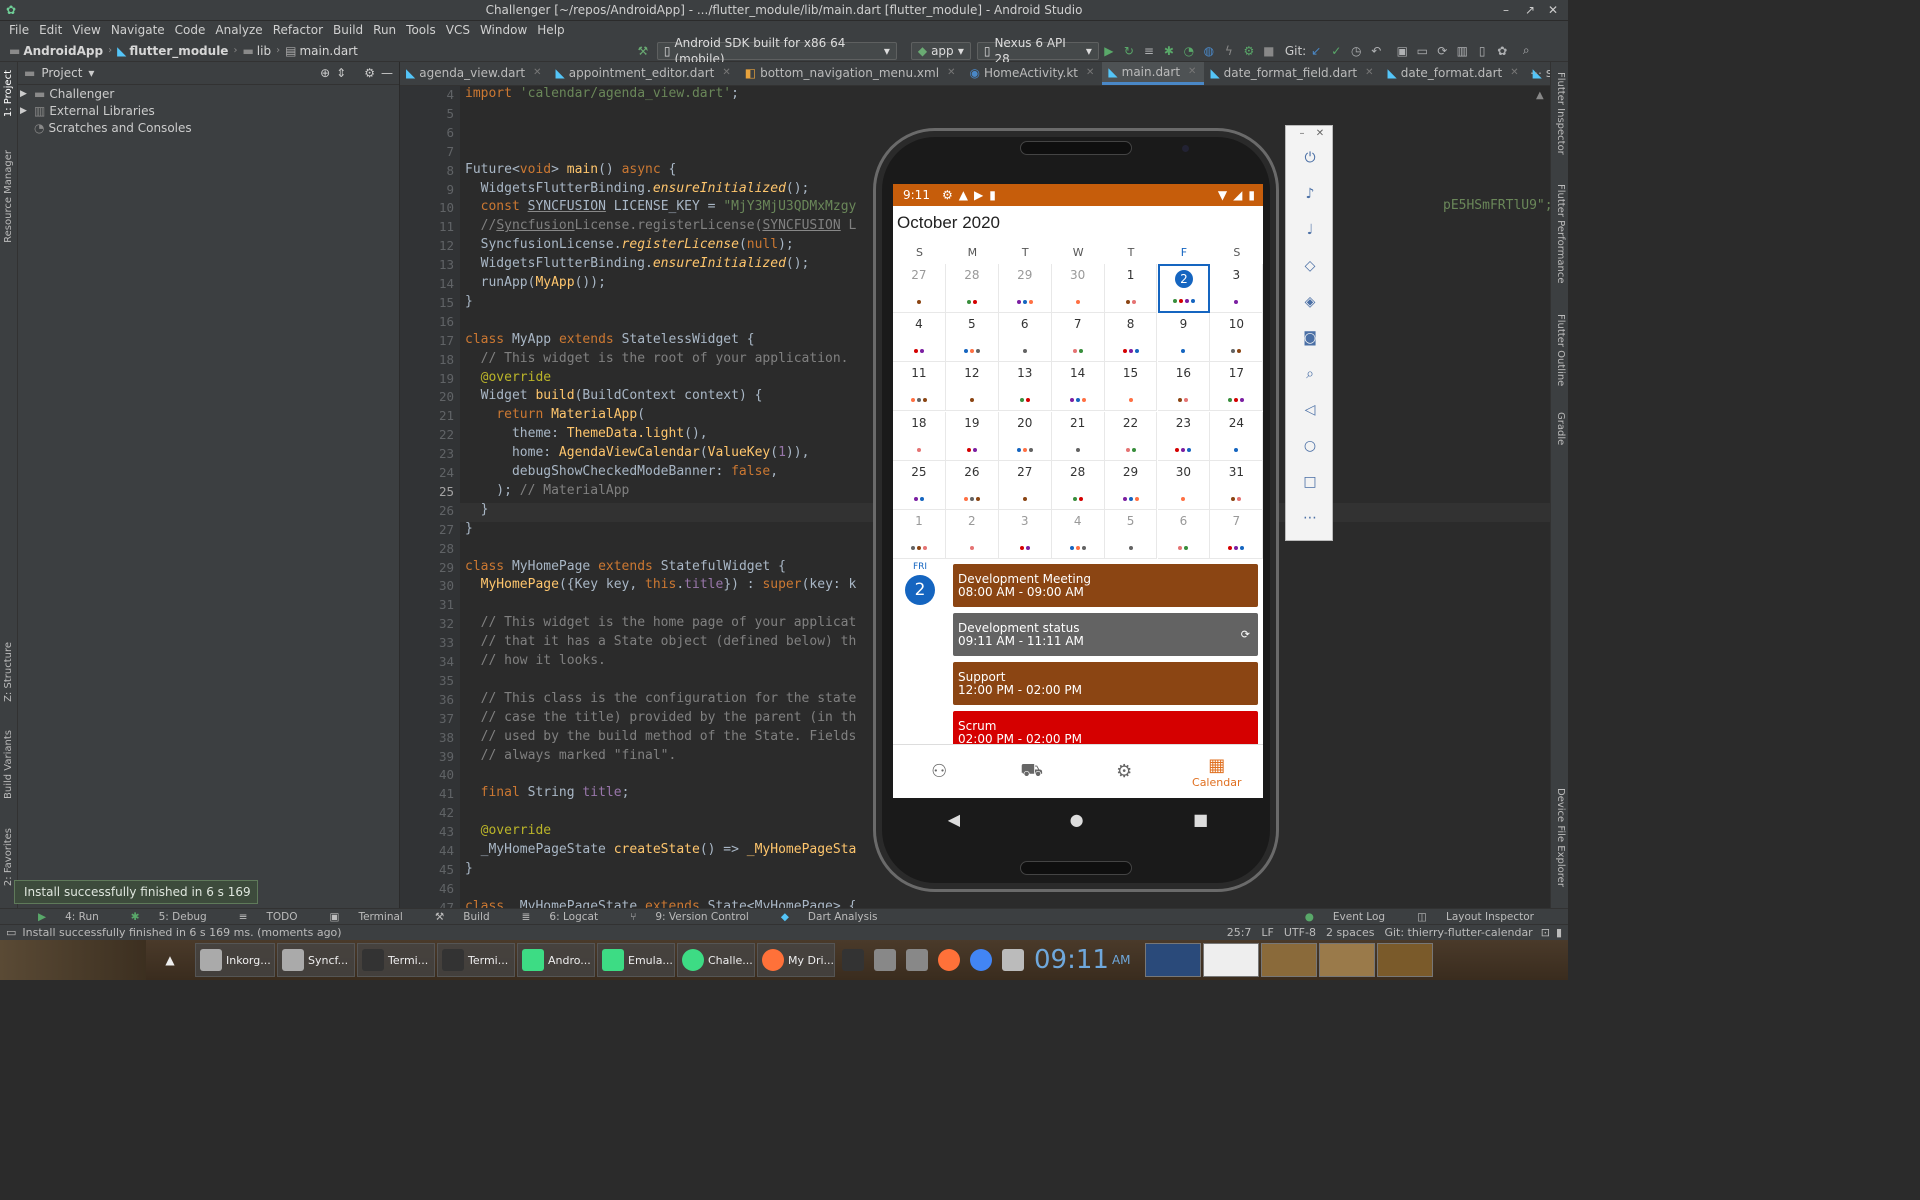  I want to click on code-line: Future<void> main() async {, so click(570, 169).